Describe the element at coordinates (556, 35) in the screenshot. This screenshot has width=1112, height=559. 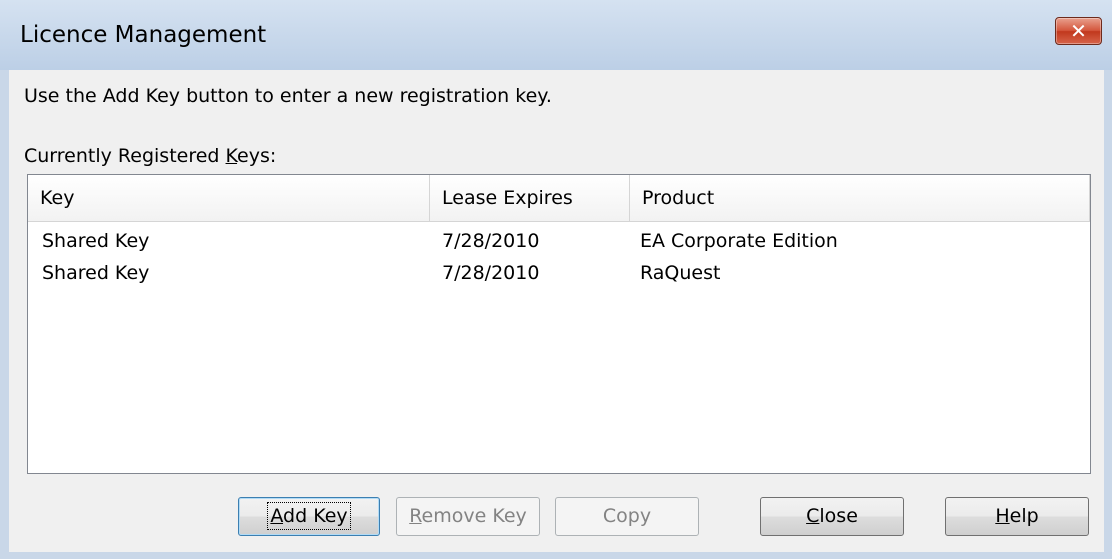
I see `title-bar: Licence Management ✕` at that location.